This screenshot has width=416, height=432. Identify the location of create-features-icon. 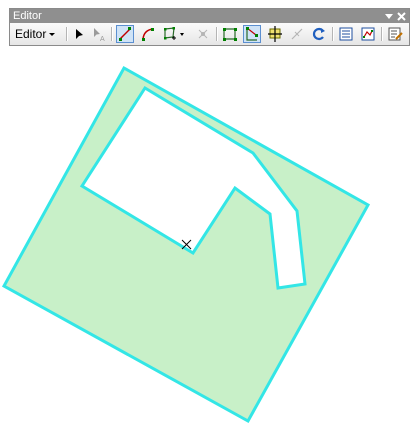
(395, 34).